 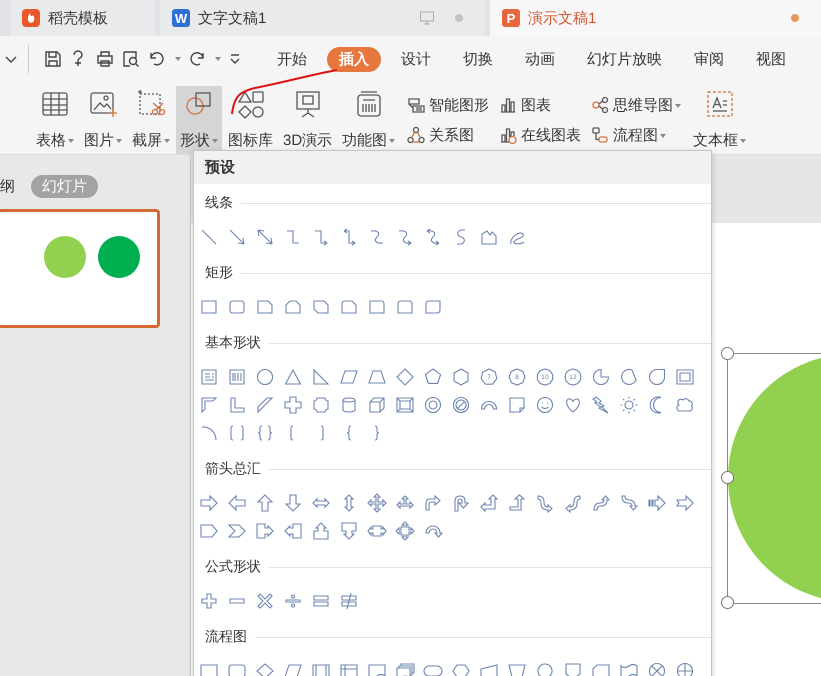 I want to click on folded-corner-icon, so click(x=517, y=405).